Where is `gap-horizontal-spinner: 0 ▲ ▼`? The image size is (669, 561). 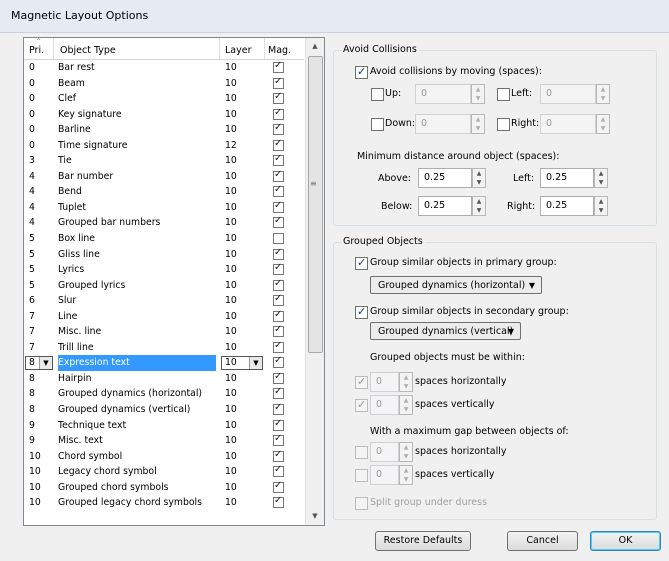
gap-horizontal-spinner: 0 ▲ ▼ is located at coordinates (391, 452).